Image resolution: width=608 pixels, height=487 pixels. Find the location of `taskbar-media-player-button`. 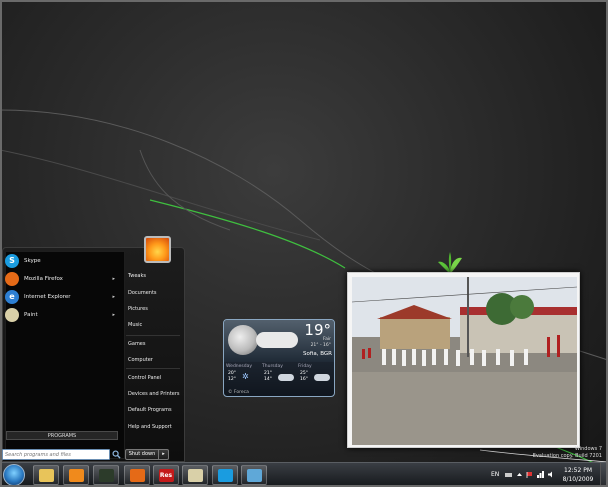

taskbar-media-player-button is located at coordinates (76, 475).